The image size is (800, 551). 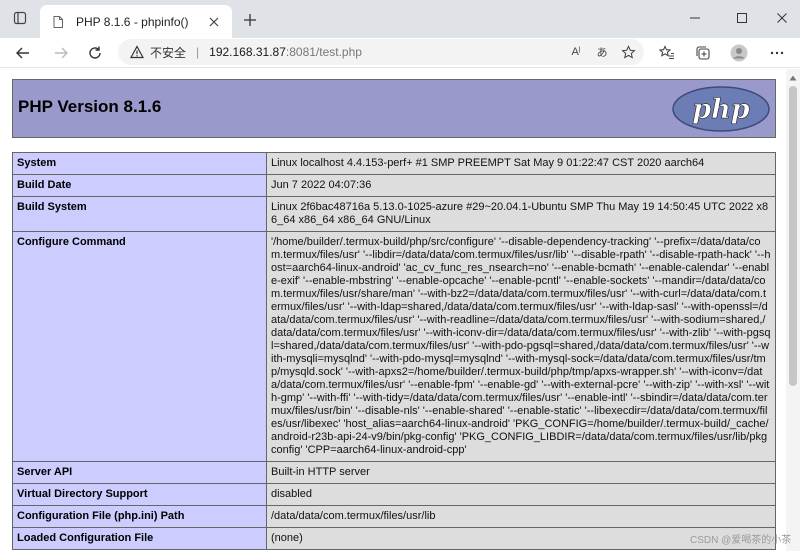 I want to click on tab-active: PHP 8.1.6 - phpinfo(), so click(x=136, y=21).